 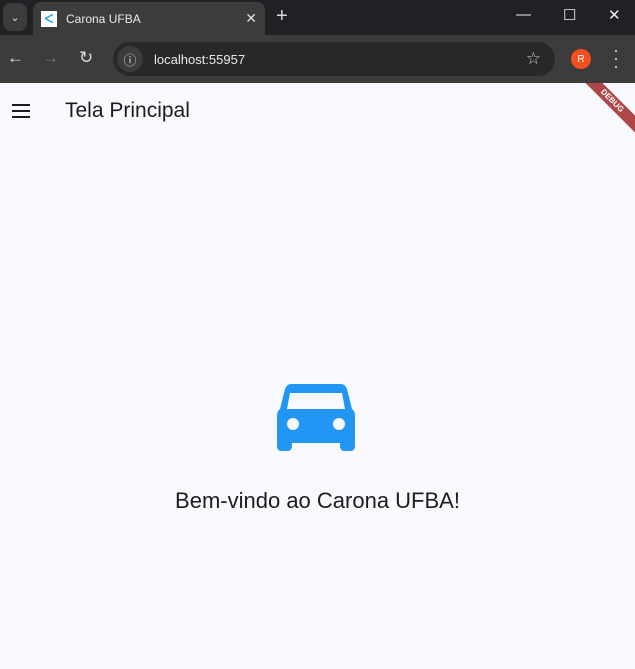 What do you see at coordinates (130, 59) in the screenshot?
I see `site-info-icon: ⓘ` at bounding box center [130, 59].